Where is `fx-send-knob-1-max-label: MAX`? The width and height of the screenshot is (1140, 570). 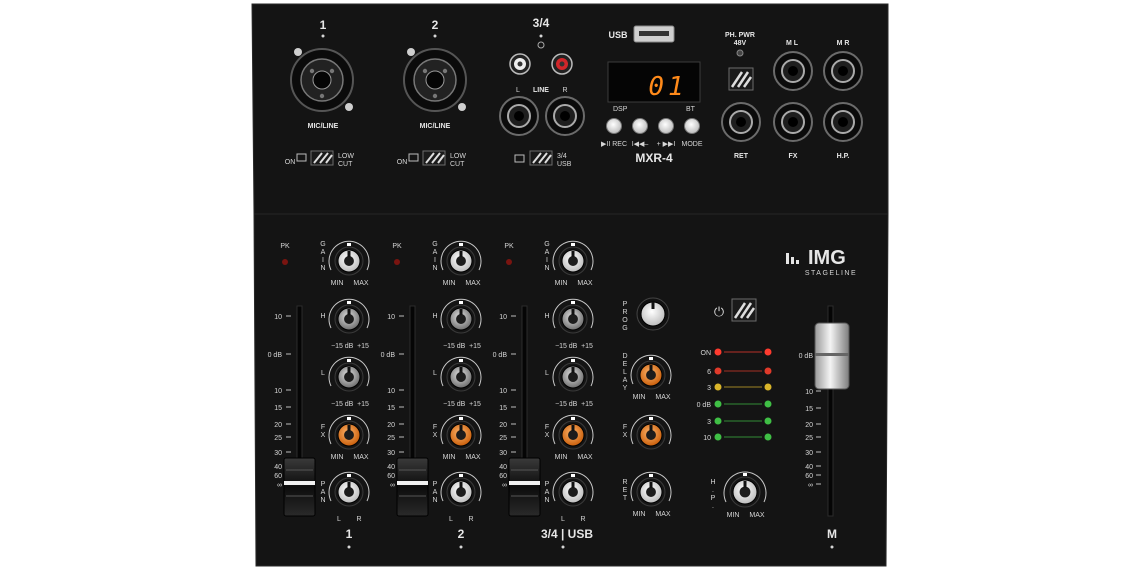
fx-send-knob-1-max-label: MAX is located at coordinates (361, 457).